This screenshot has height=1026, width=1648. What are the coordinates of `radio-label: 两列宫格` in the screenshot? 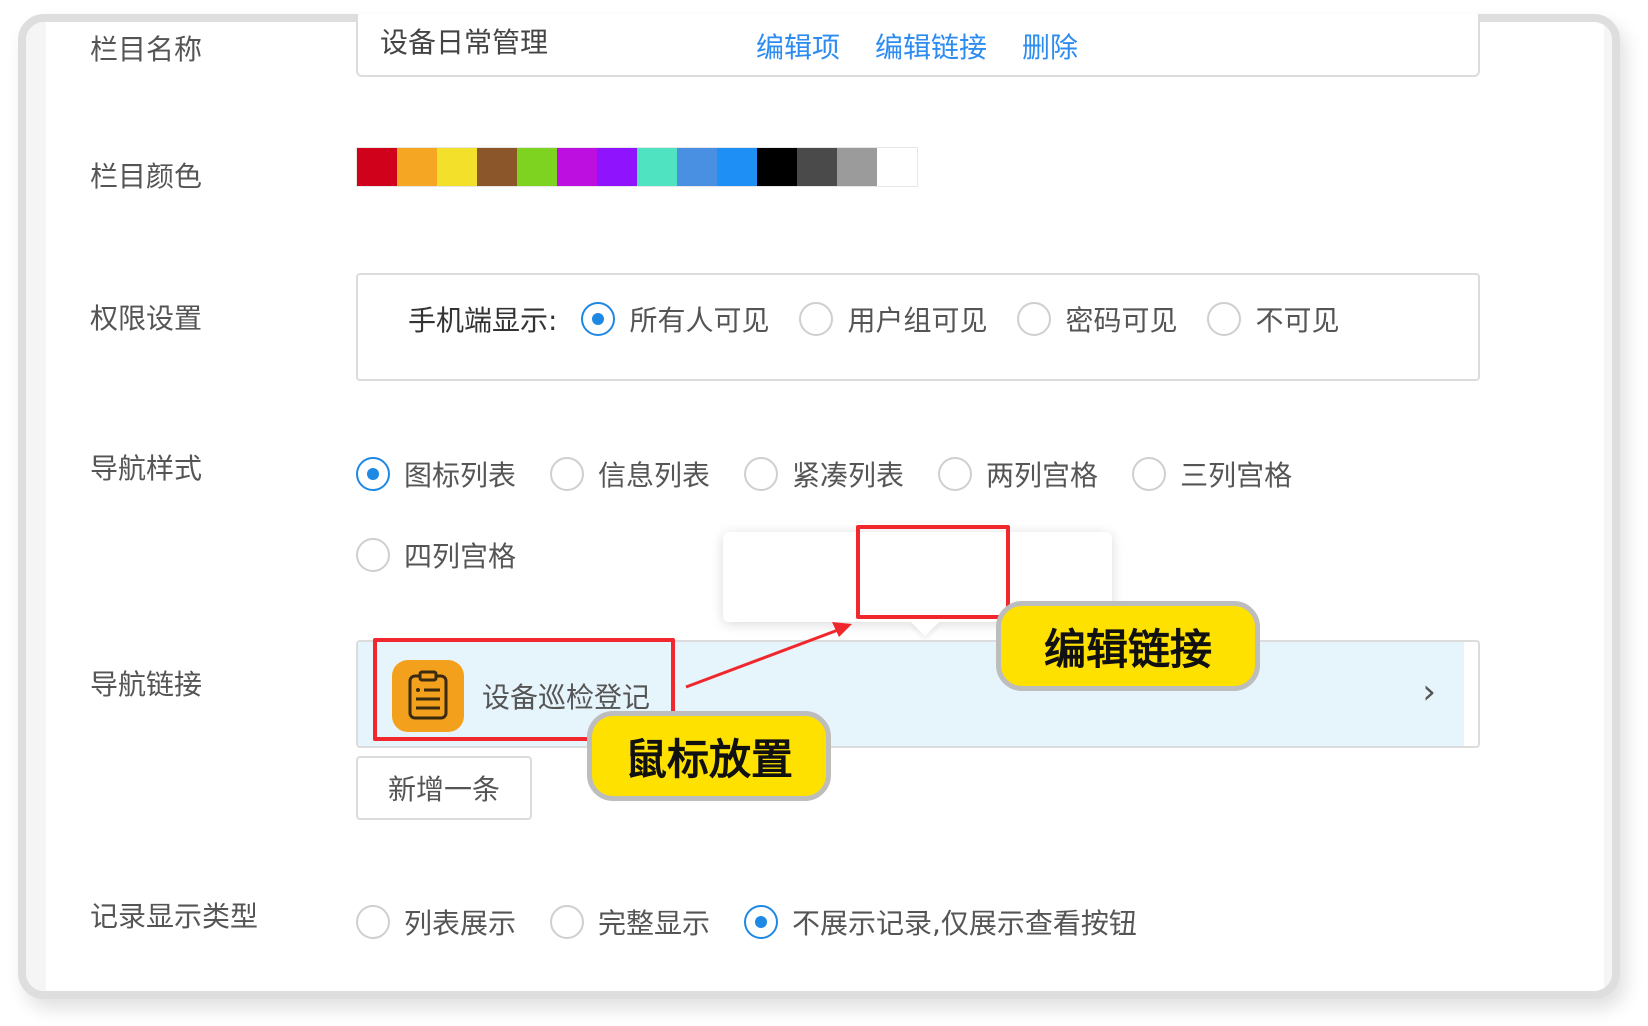 It's located at (1042, 475).